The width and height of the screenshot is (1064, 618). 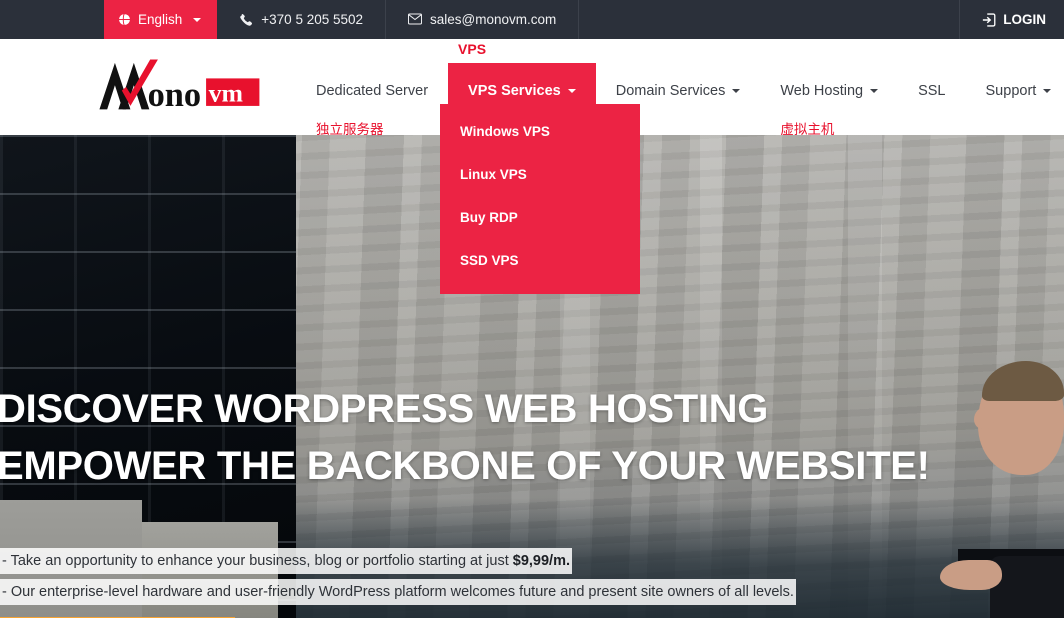 What do you see at coordinates (472, 49) in the screenshot?
I see `nav-item-suplabel: VPS` at bounding box center [472, 49].